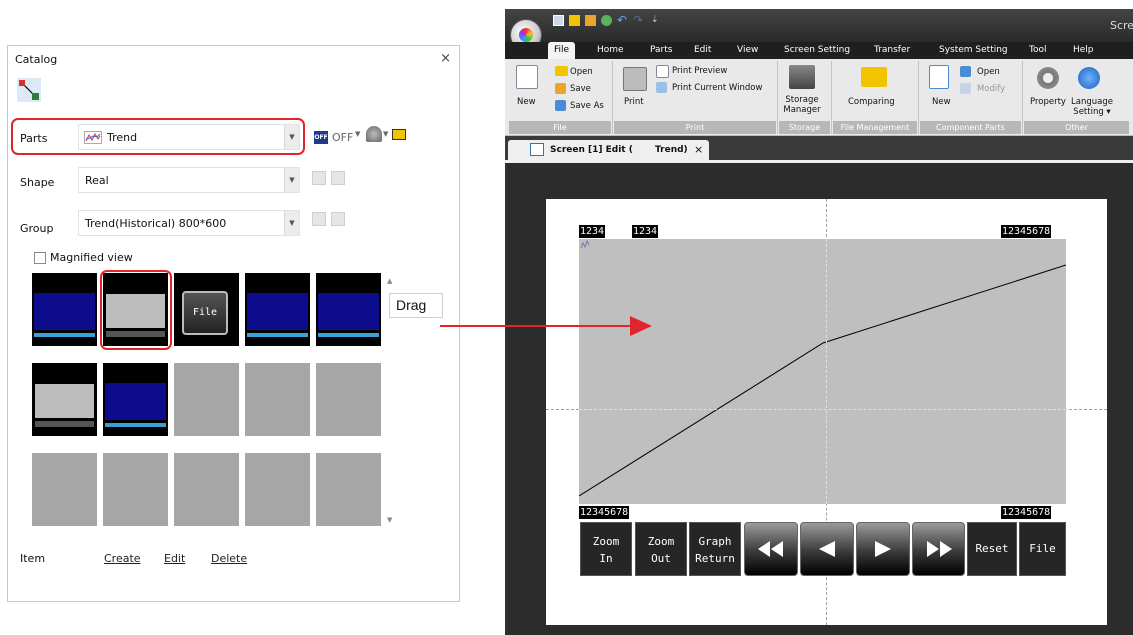  I want to click on step-backward-button, so click(827, 549).